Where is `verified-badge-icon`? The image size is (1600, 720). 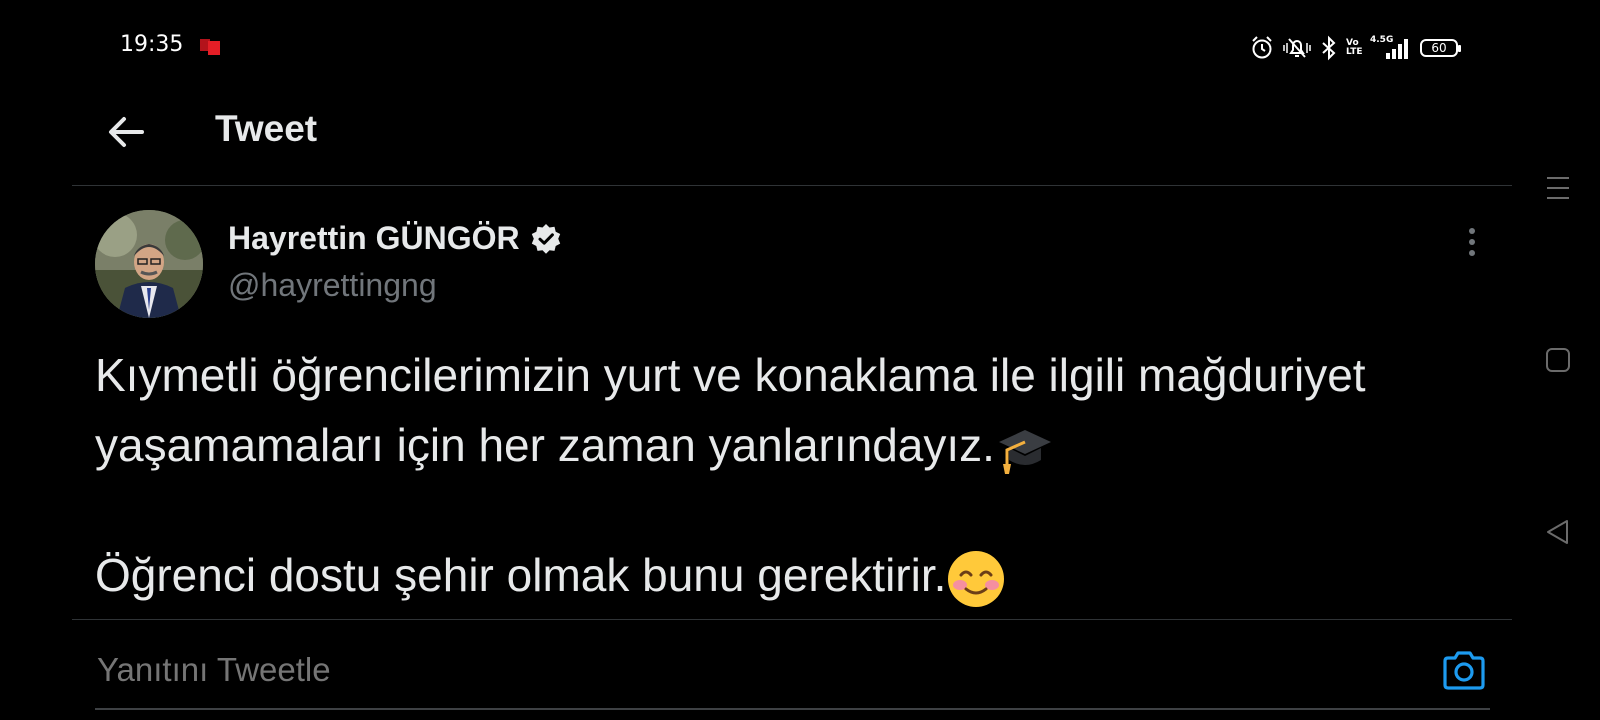 verified-badge-icon is located at coordinates (545, 238).